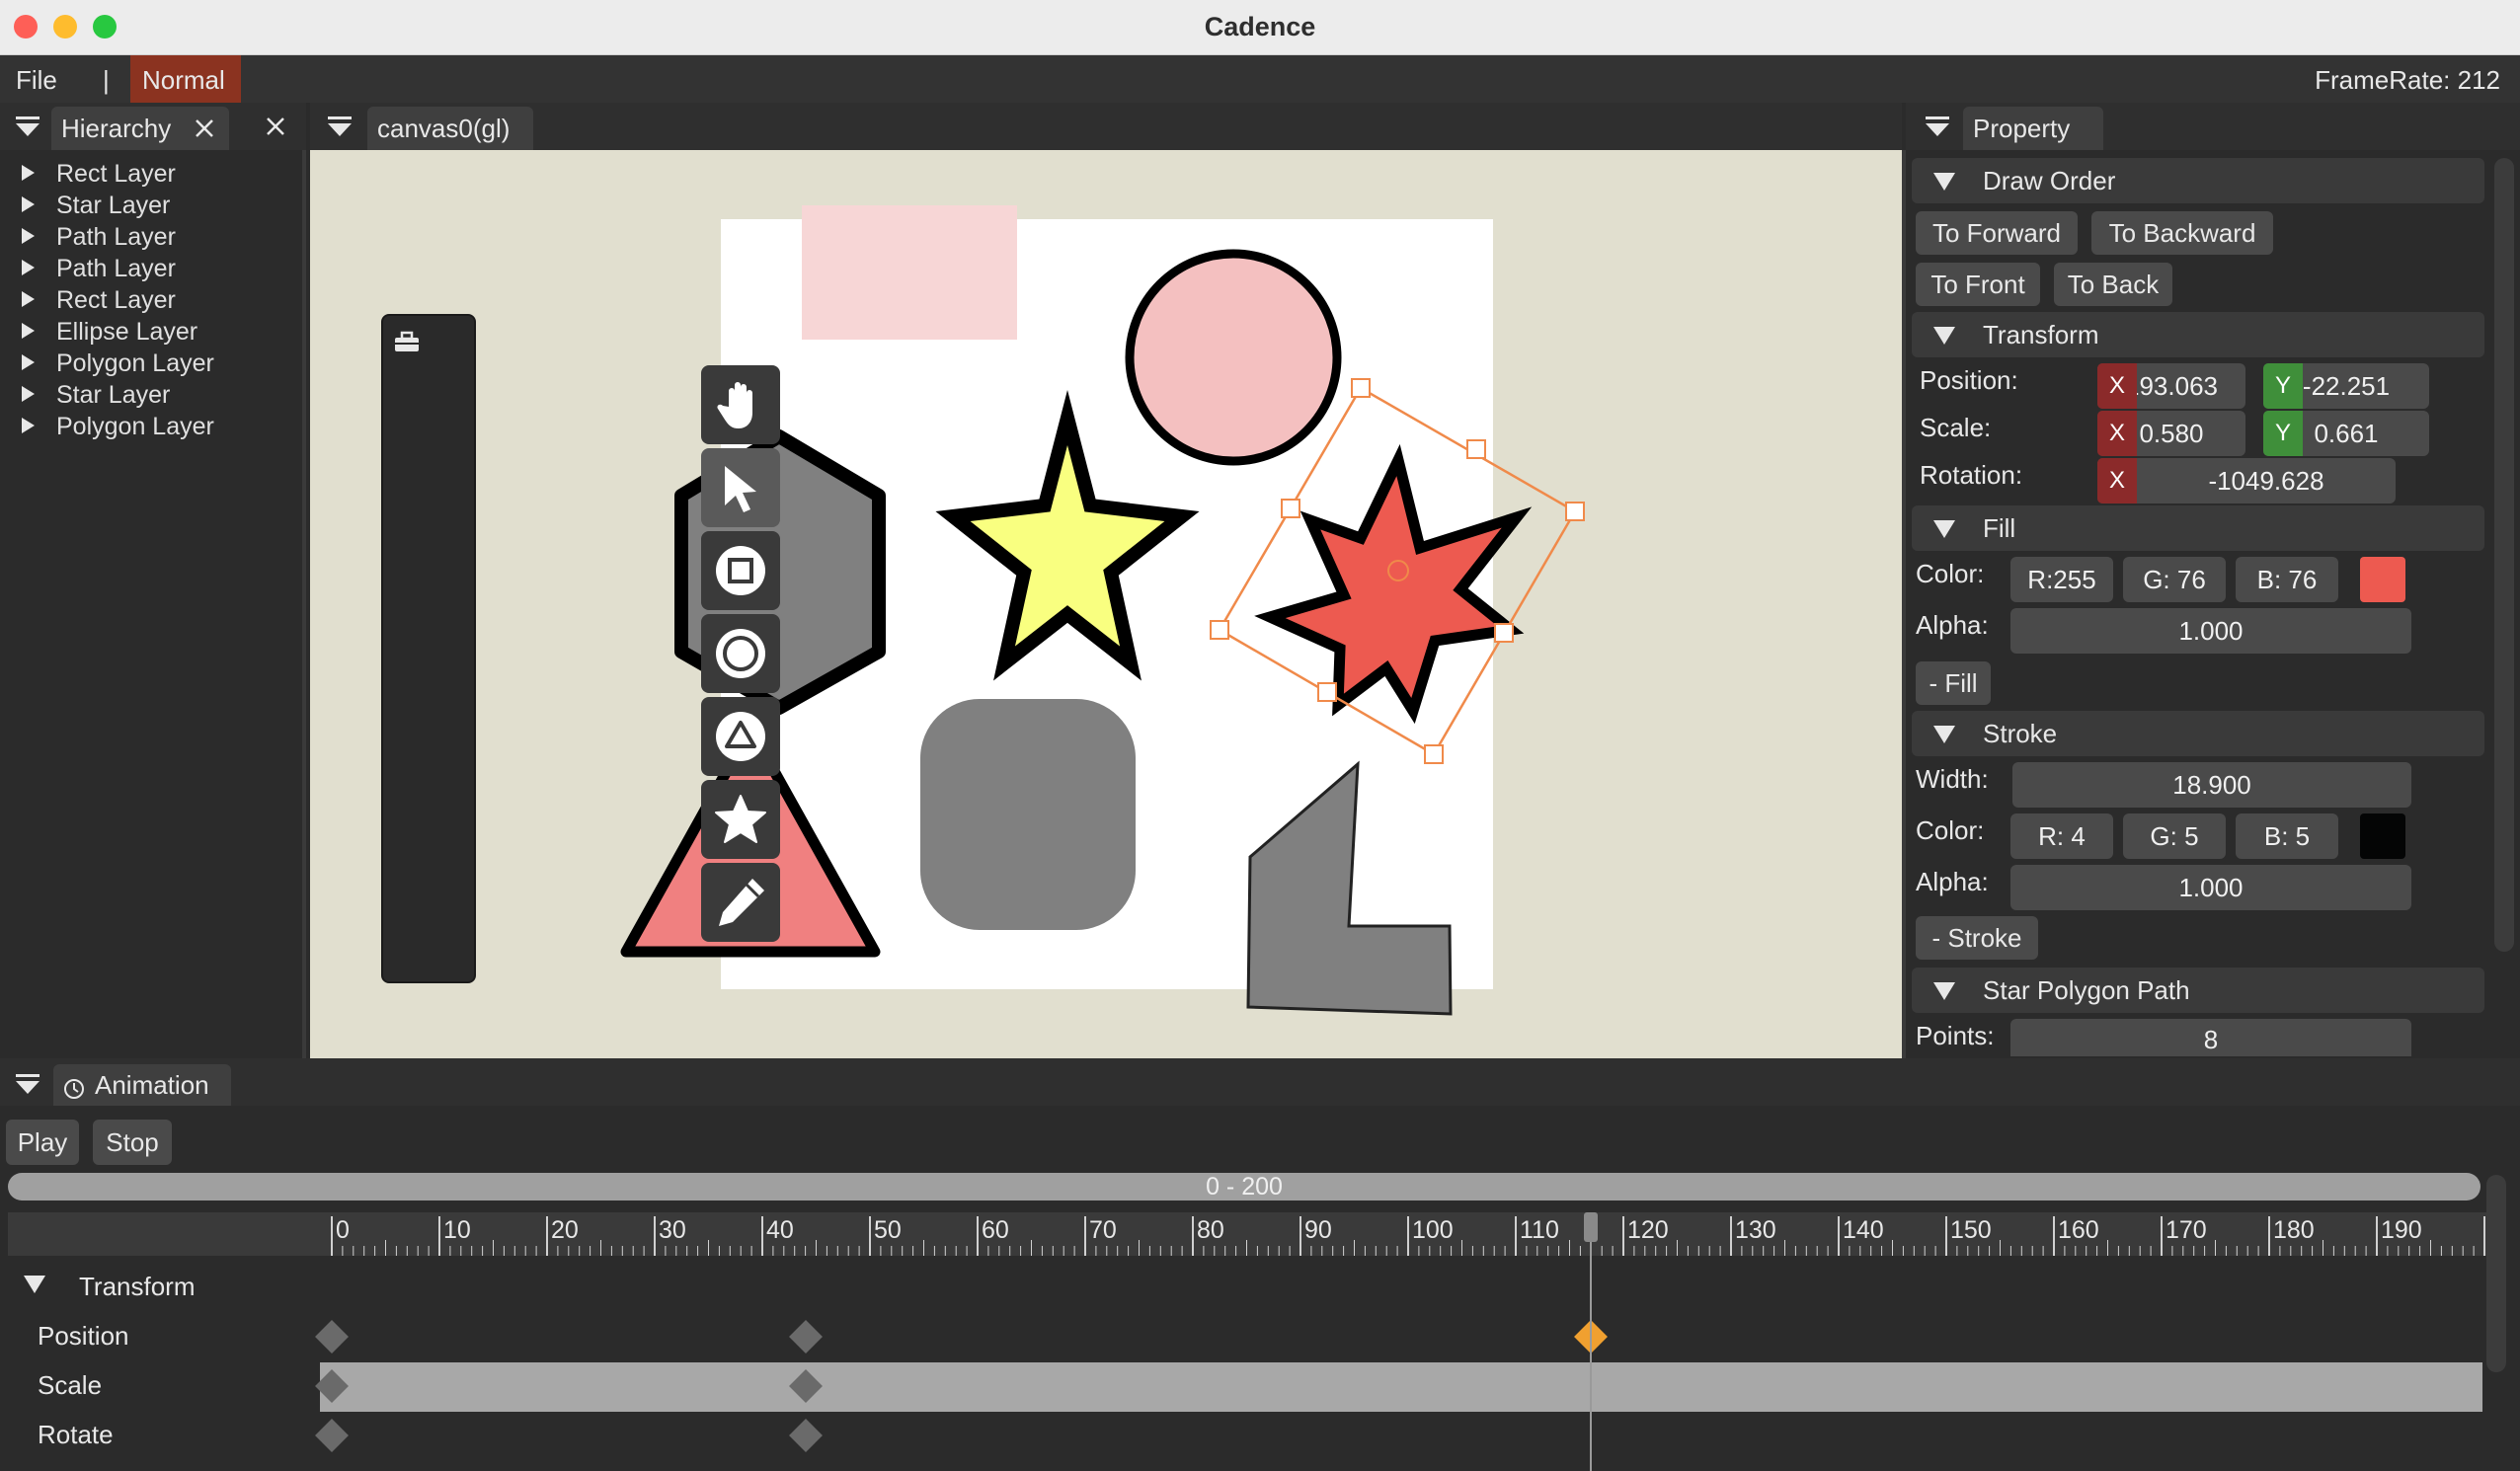  Describe the element at coordinates (428, 648) in the screenshot. I see `toolbox` at that location.